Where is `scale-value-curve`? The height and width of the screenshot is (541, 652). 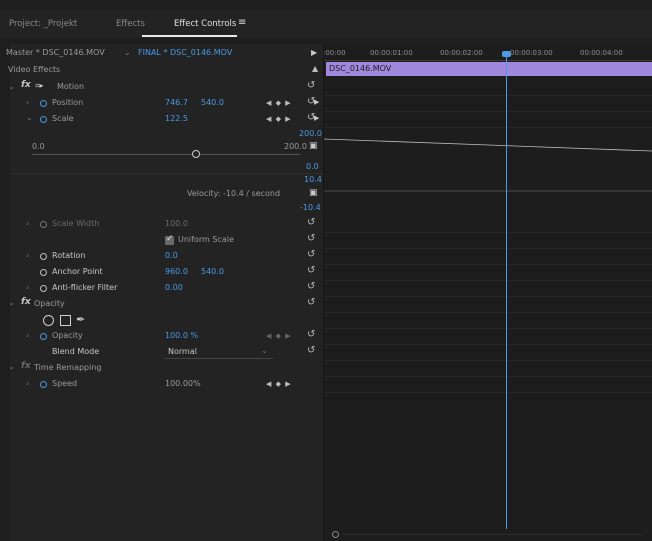
scale-value-curve is located at coordinates (488, 145).